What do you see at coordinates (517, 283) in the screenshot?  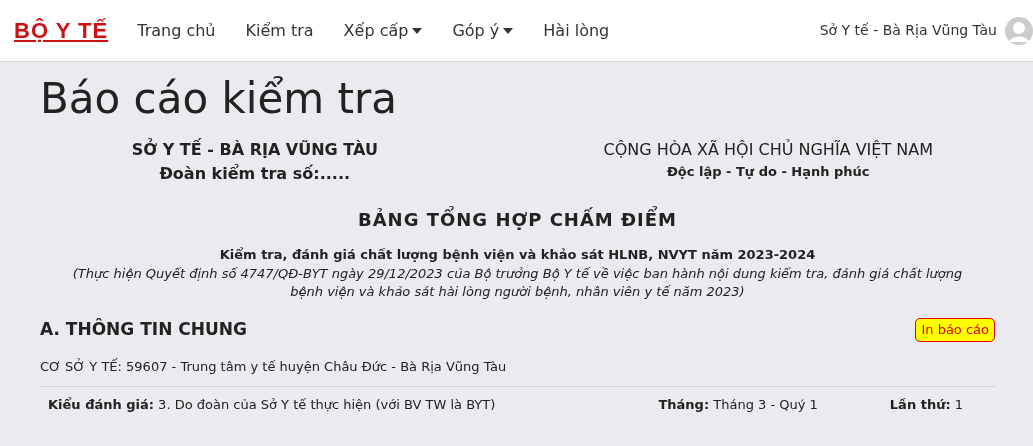 I see `report-note: (Thực hiện Quyết định số 4747/QĐ-BYT ngày 29/12/2023 của Bộ trưởng Bộ Y tế về việc ban hành nội dung kiểm tra, đánh giá chất lượng bệnh viện và khảo sát hài lòng người bệnh, nhân viên y tế năm 2023)` at bounding box center [517, 283].